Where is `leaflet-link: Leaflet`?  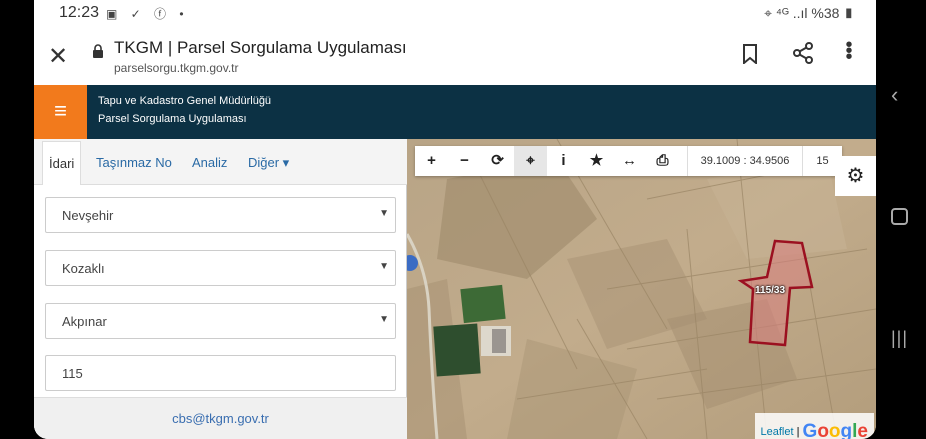
leaflet-link: Leaflet is located at coordinates (777, 432).